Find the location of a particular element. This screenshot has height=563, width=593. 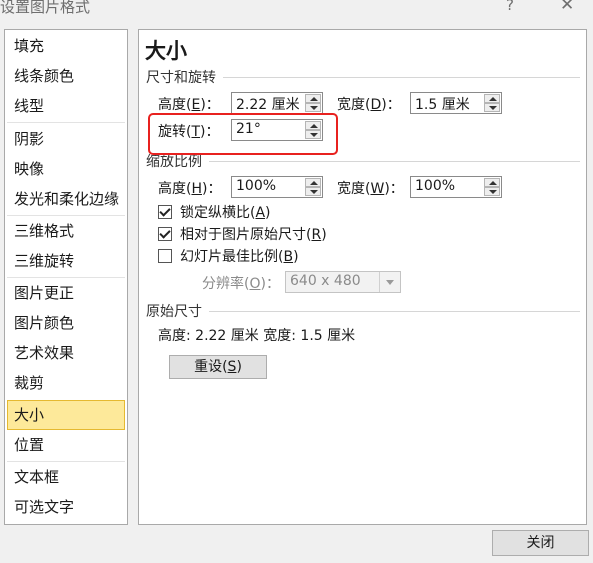

width-spinner: 1.5 厘米 is located at coordinates (456, 103).